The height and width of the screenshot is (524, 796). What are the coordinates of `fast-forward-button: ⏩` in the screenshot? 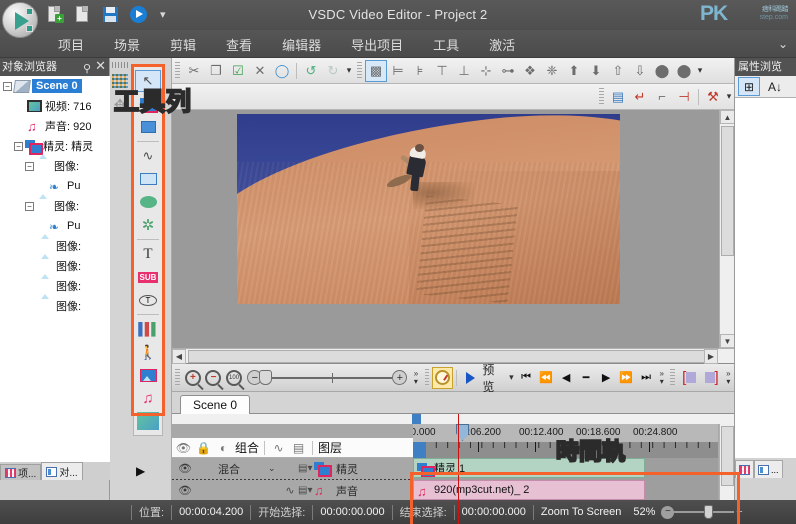 It's located at (626, 378).